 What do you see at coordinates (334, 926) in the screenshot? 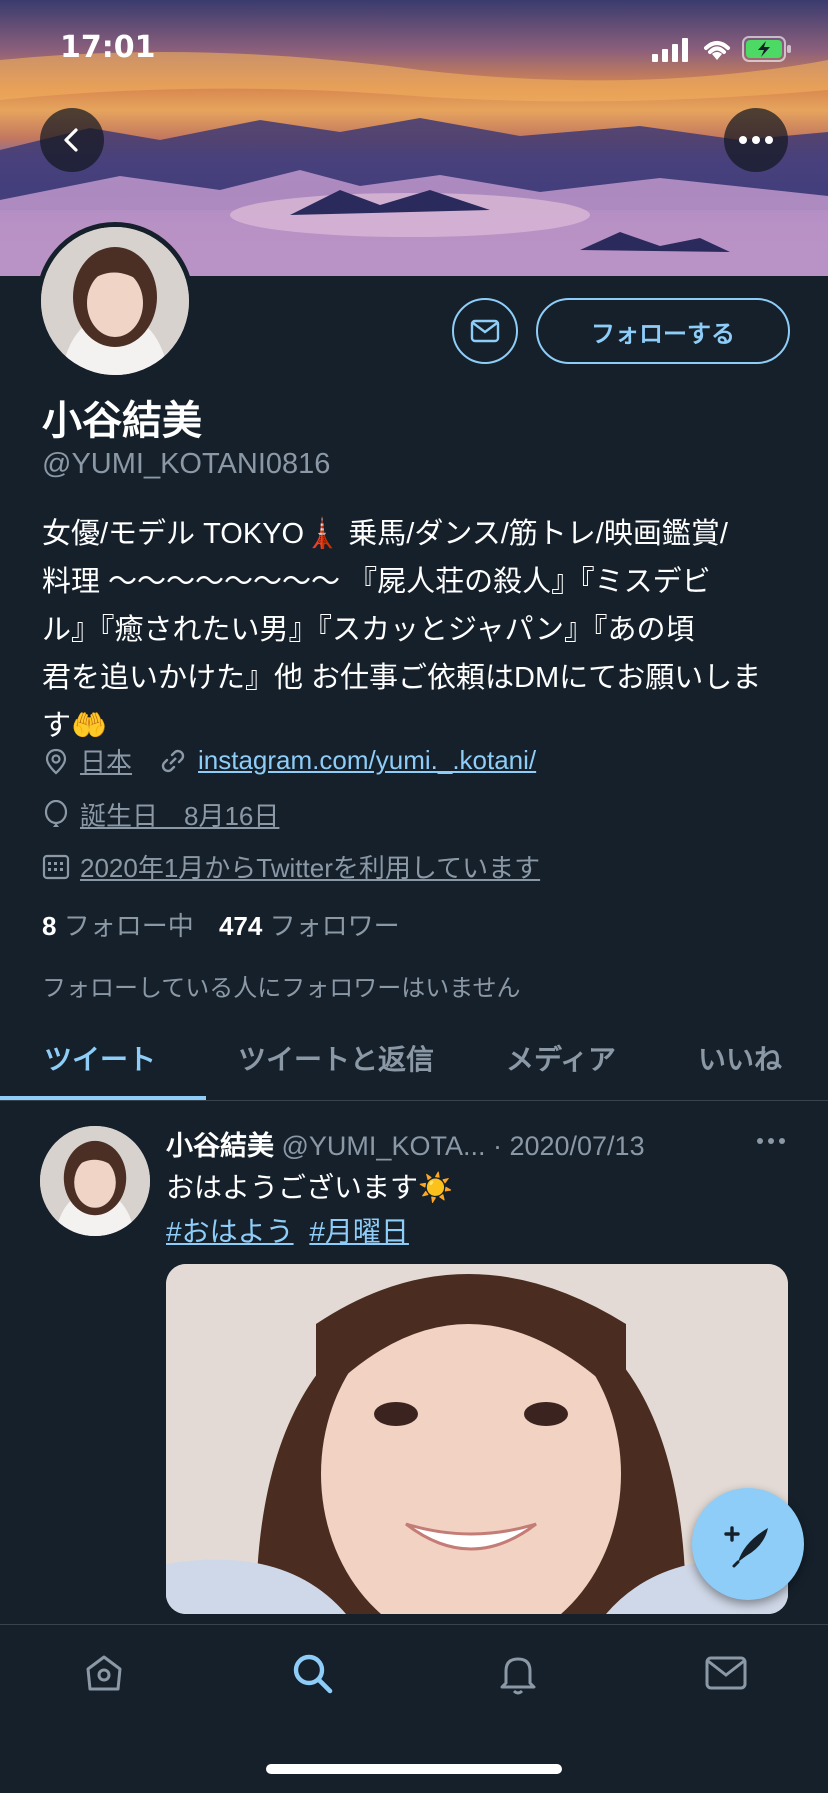
I see `followers-label: フォロワー` at bounding box center [334, 926].